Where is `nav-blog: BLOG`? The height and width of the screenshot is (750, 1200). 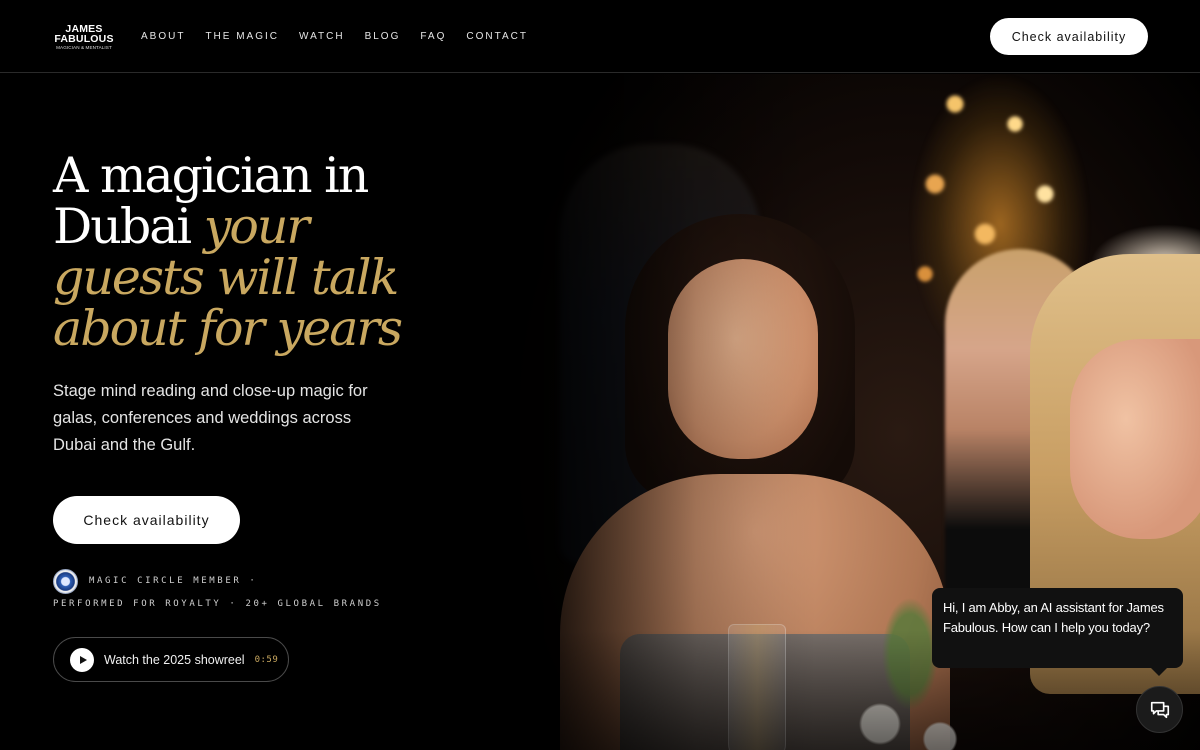 nav-blog: BLOG is located at coordinates (383, 36).